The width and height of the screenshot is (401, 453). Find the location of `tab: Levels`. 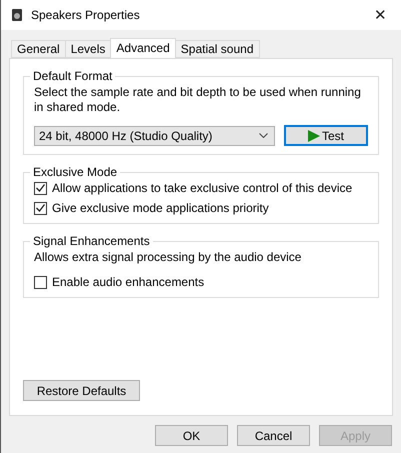

tab: Levels is located at coordinates (88, 49).